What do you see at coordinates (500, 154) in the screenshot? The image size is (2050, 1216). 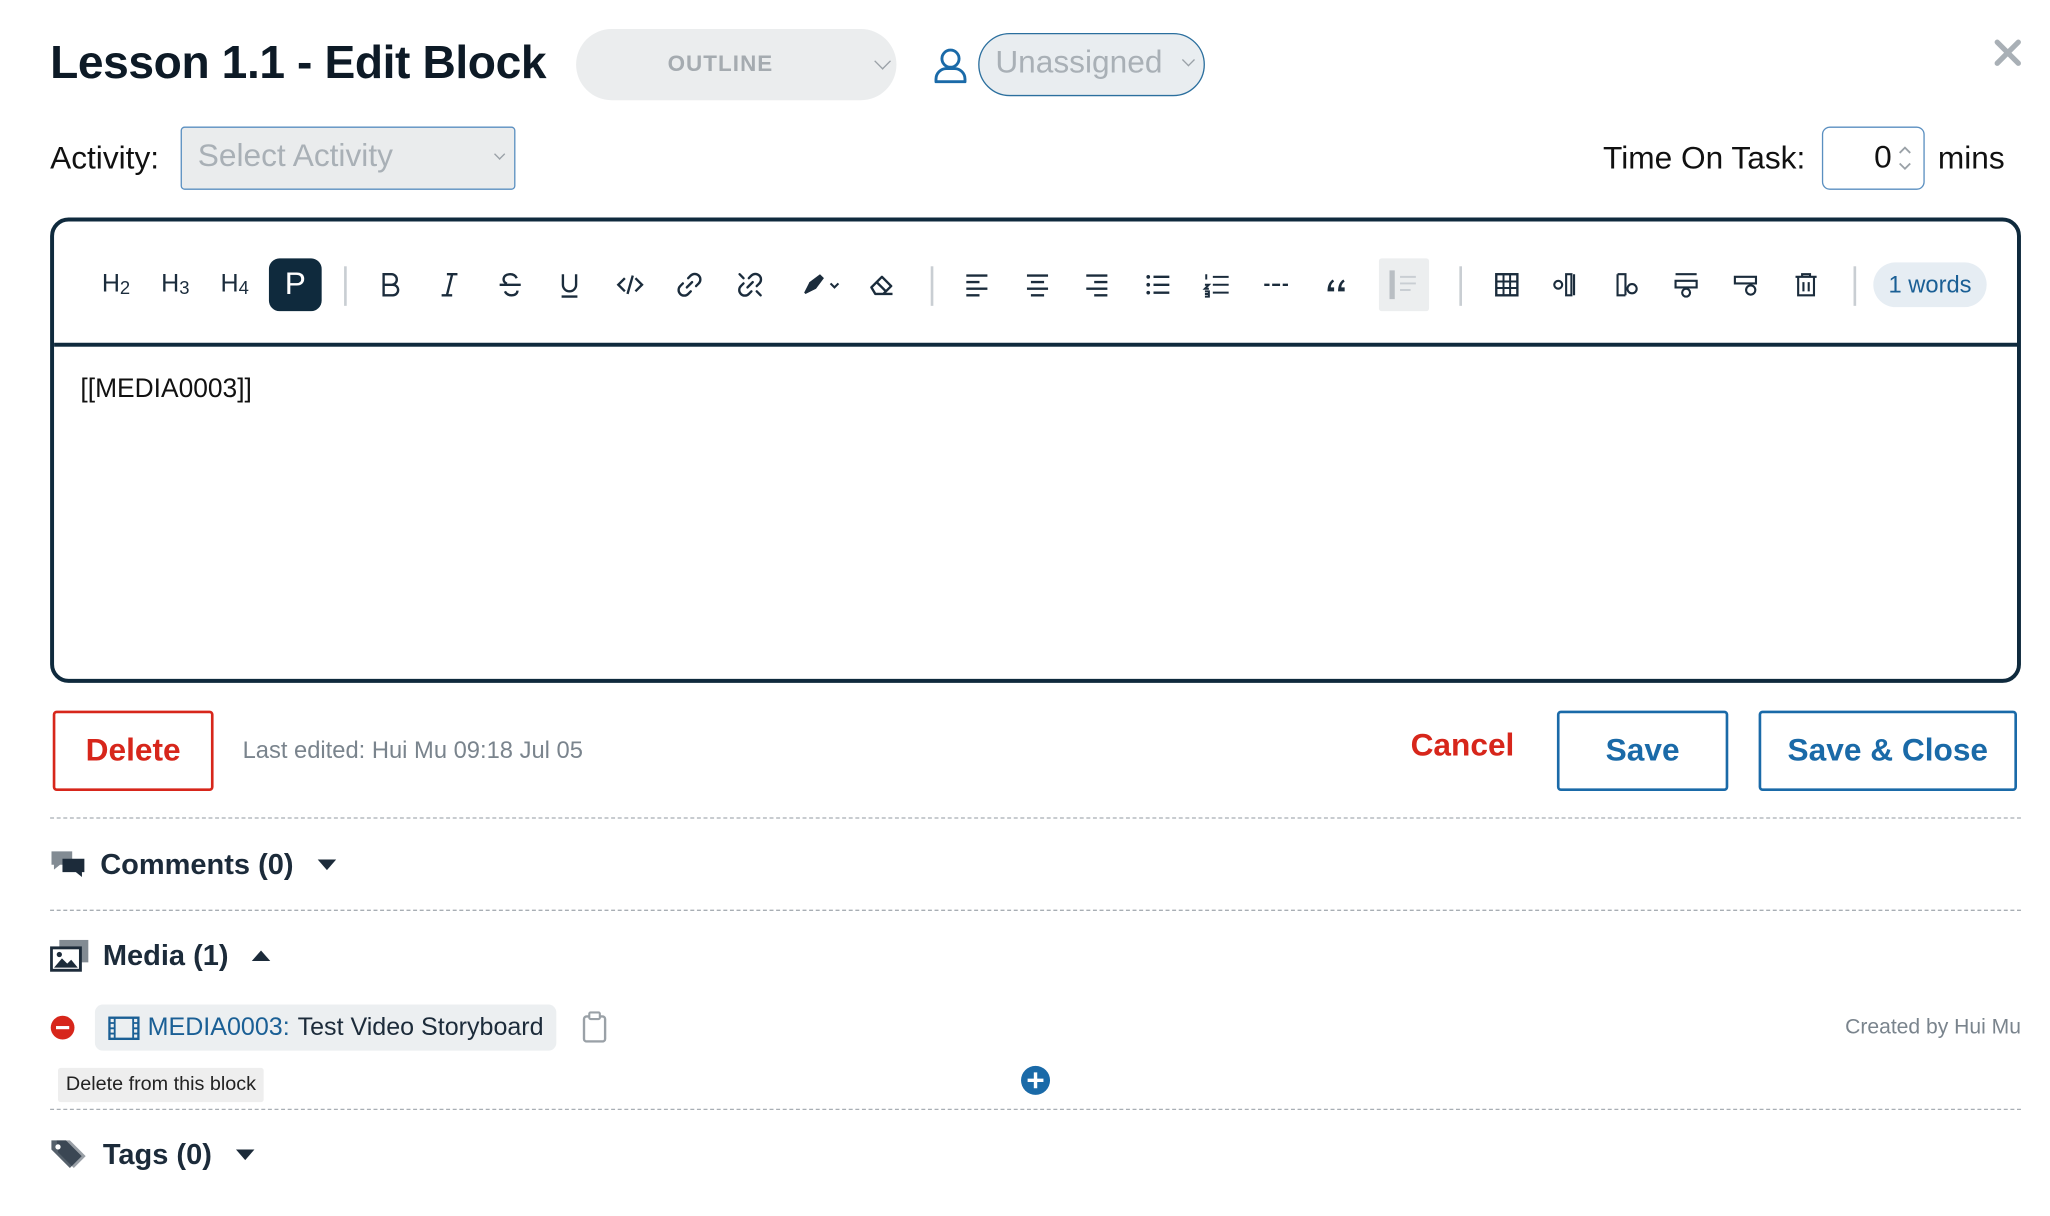 I see `chevron-down-icon` at bounding box center [500, 154].